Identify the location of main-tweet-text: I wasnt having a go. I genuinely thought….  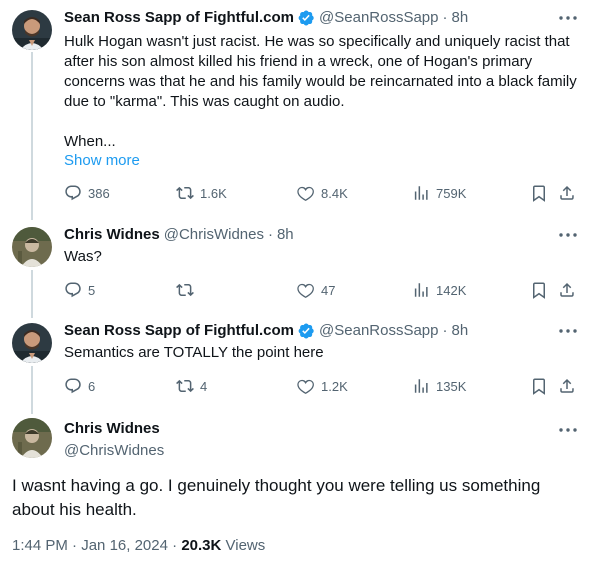
(276, 497).